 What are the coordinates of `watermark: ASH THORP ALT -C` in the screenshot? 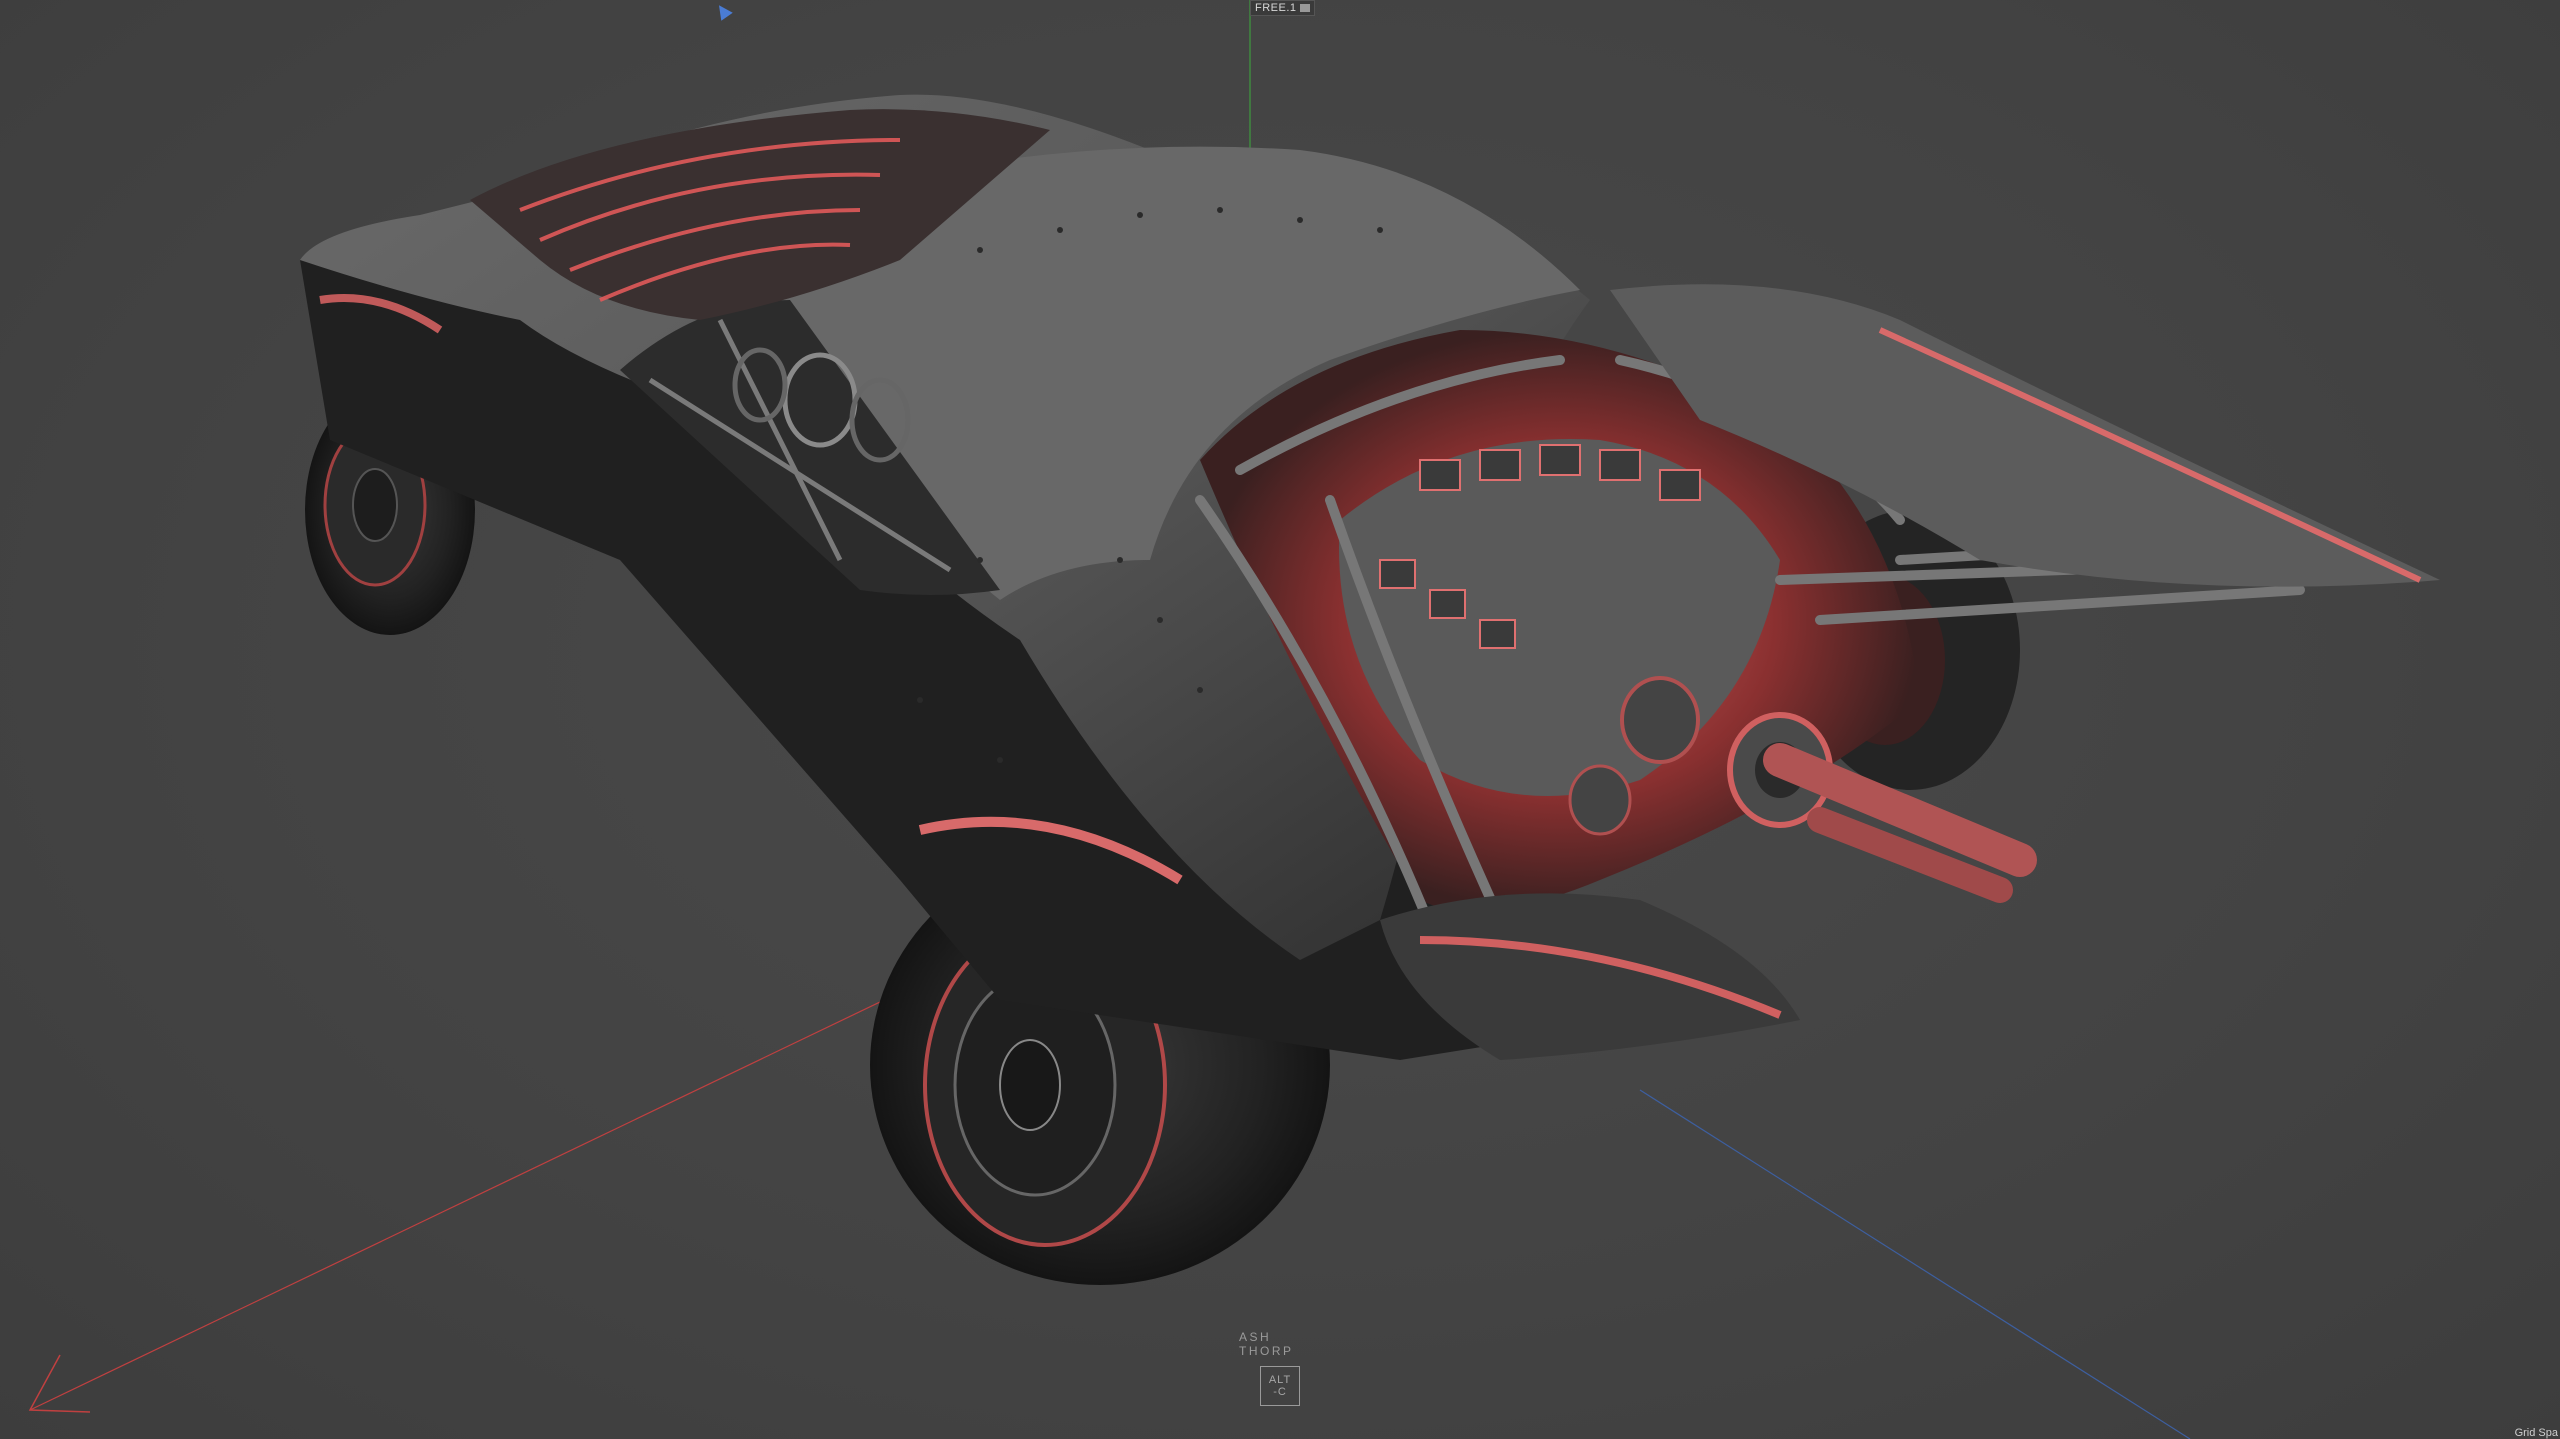 It's located at (1280, 1368).